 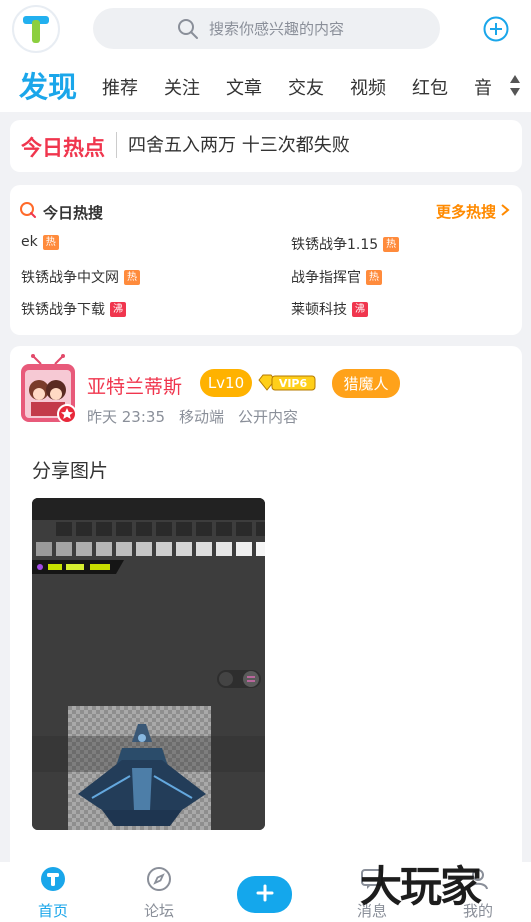 What do you see at coordinates (505, 212) in the screenshot?
I see `chevron-right-icon` at bounding box center [505, 212].